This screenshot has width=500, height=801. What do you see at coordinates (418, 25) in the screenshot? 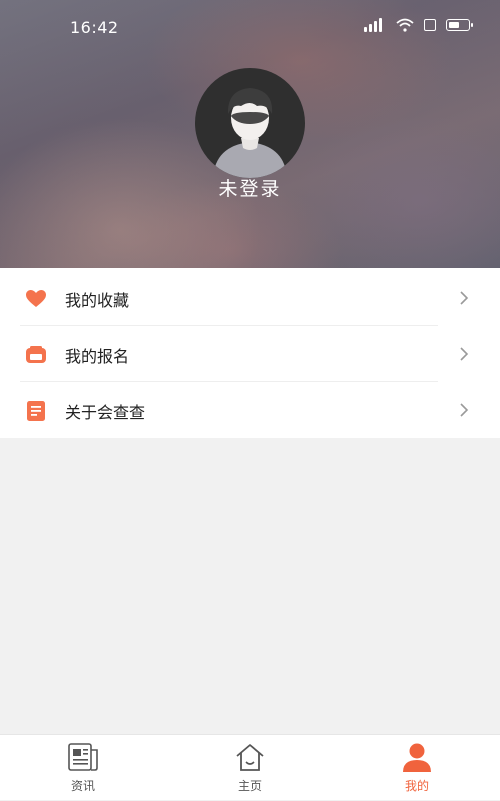
I see `status-icons` at bounding box center [418, 25].